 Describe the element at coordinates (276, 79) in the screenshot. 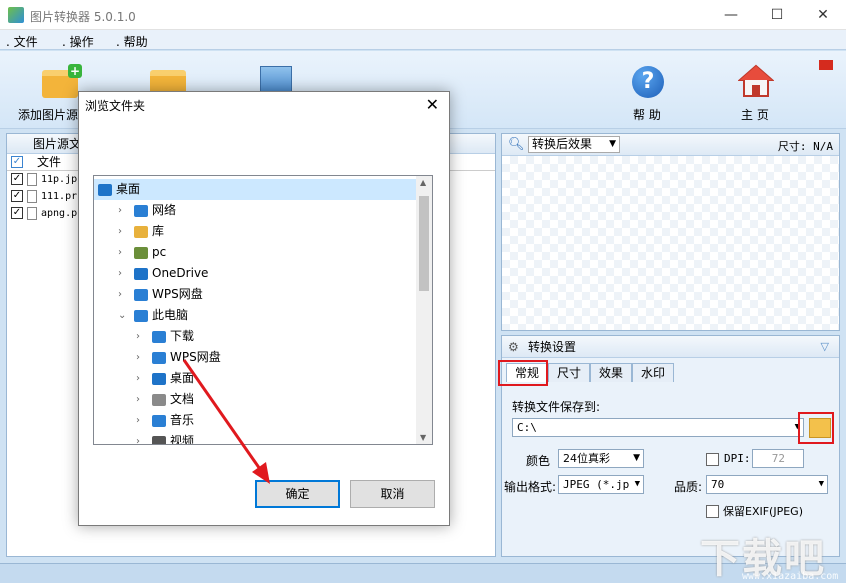

I see `convert-icon` at that location.